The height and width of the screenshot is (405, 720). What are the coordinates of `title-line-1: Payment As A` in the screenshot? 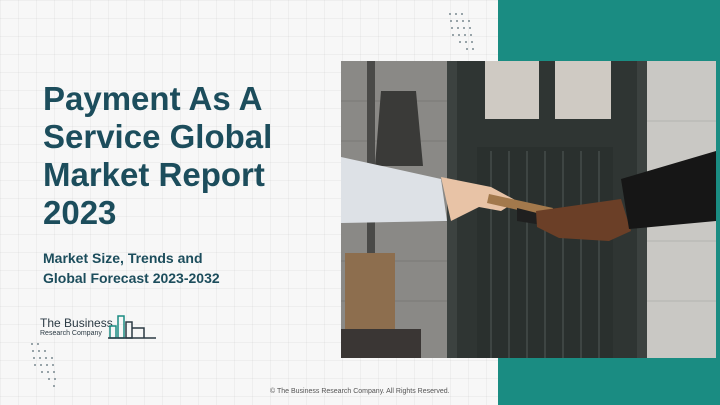 It's located at (153, 98).